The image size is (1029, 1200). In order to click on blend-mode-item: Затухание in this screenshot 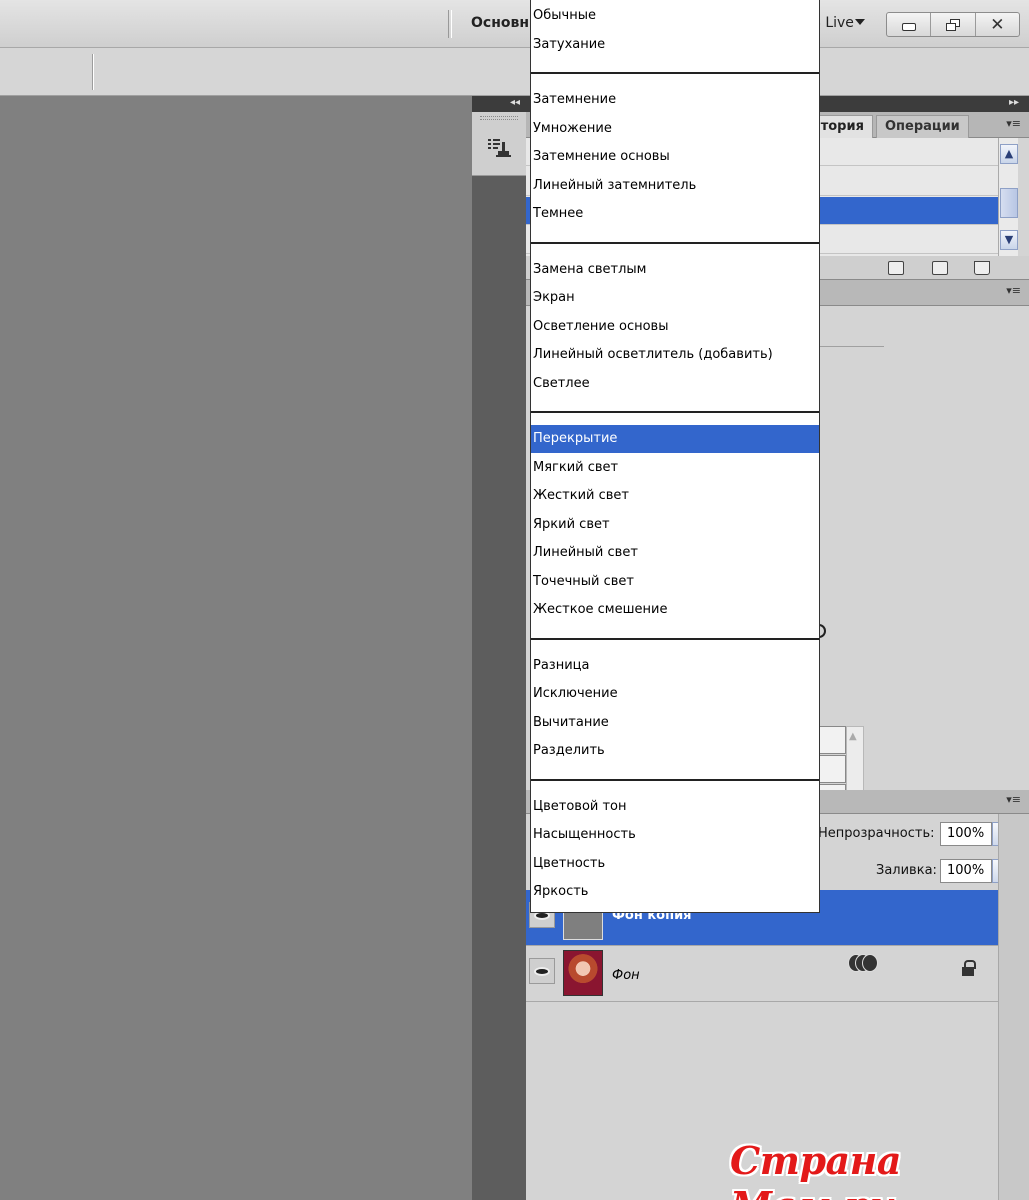, I will do `click(675, 45)`.